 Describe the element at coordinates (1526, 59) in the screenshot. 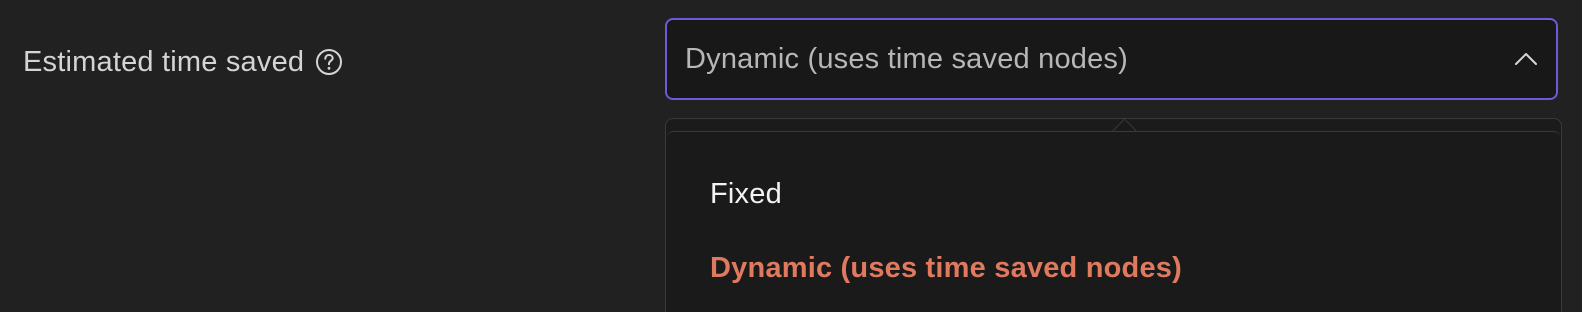

I see `chevron-up-icon` at that location.